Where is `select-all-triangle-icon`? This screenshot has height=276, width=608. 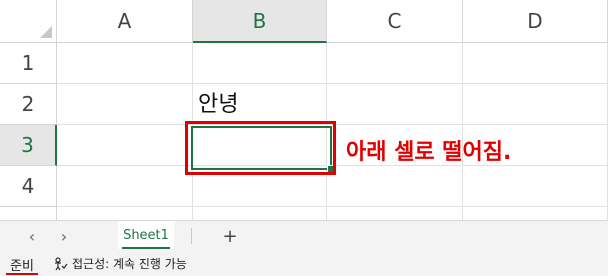
select-all-triangle-icon is located at coordinates (46, 32).